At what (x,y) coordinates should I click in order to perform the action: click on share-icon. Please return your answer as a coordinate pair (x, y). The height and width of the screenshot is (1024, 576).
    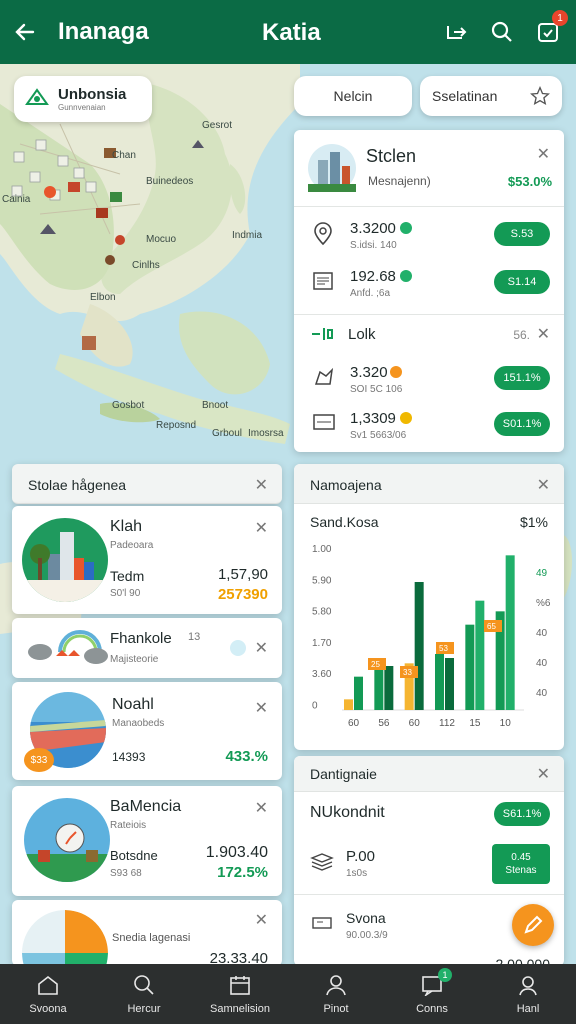
    Looking at the image, I should click on (456, 32).